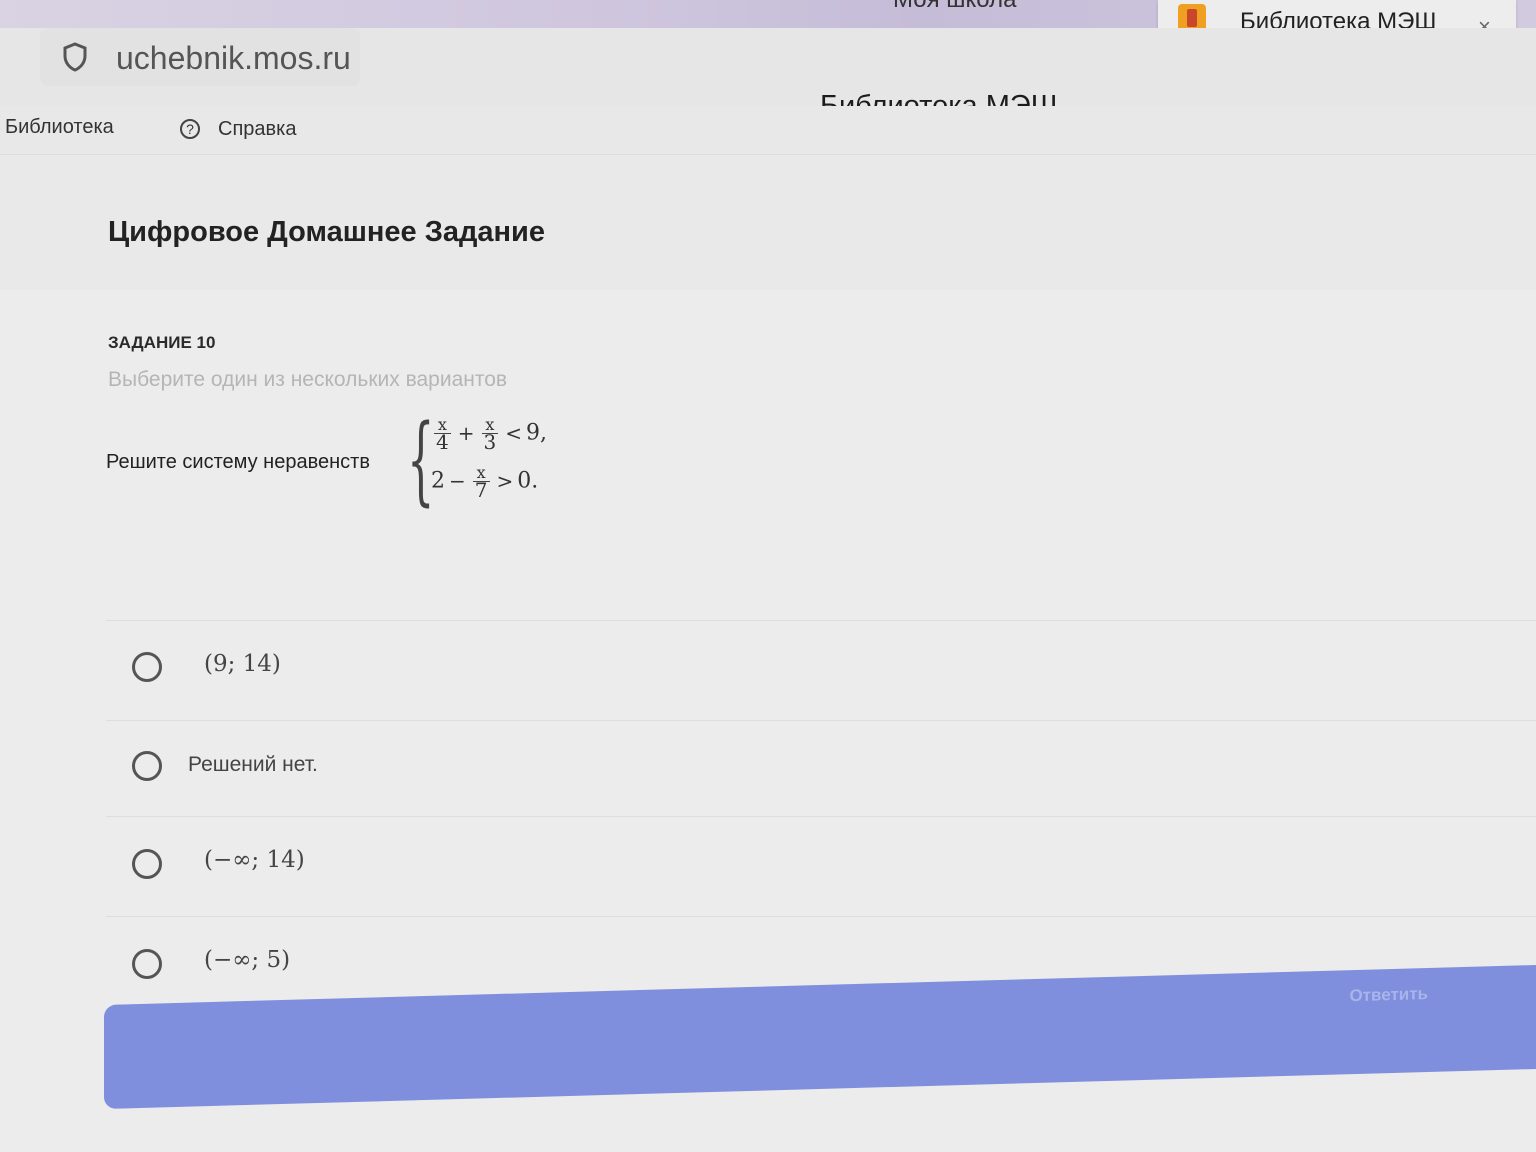  Describe the element at coordinates (481, 482) in the screenshot. I see `fraction: x7` at that location.